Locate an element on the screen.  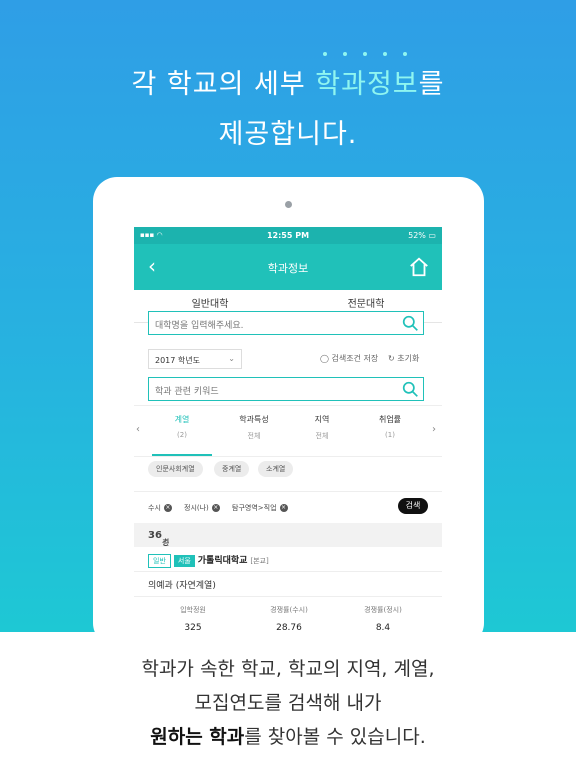
description-line2: 모집연도를 검색해 내가 is located at coordinates (288, 703).